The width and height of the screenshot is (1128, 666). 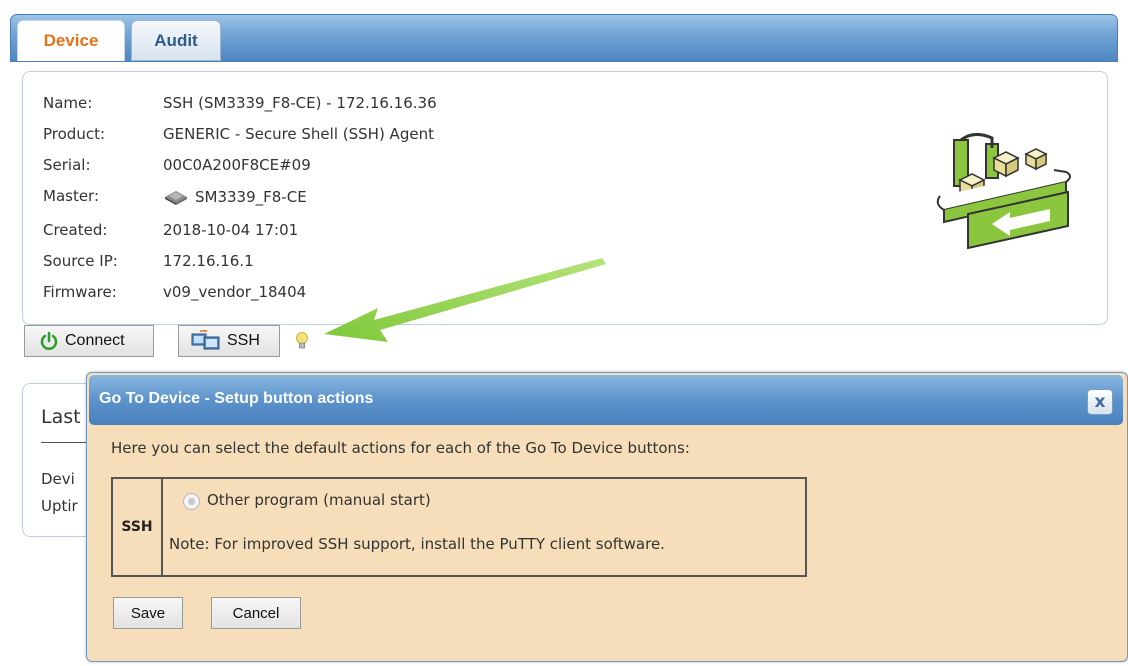 I want to click on tab-device: Device, so click(x=71, y=40).